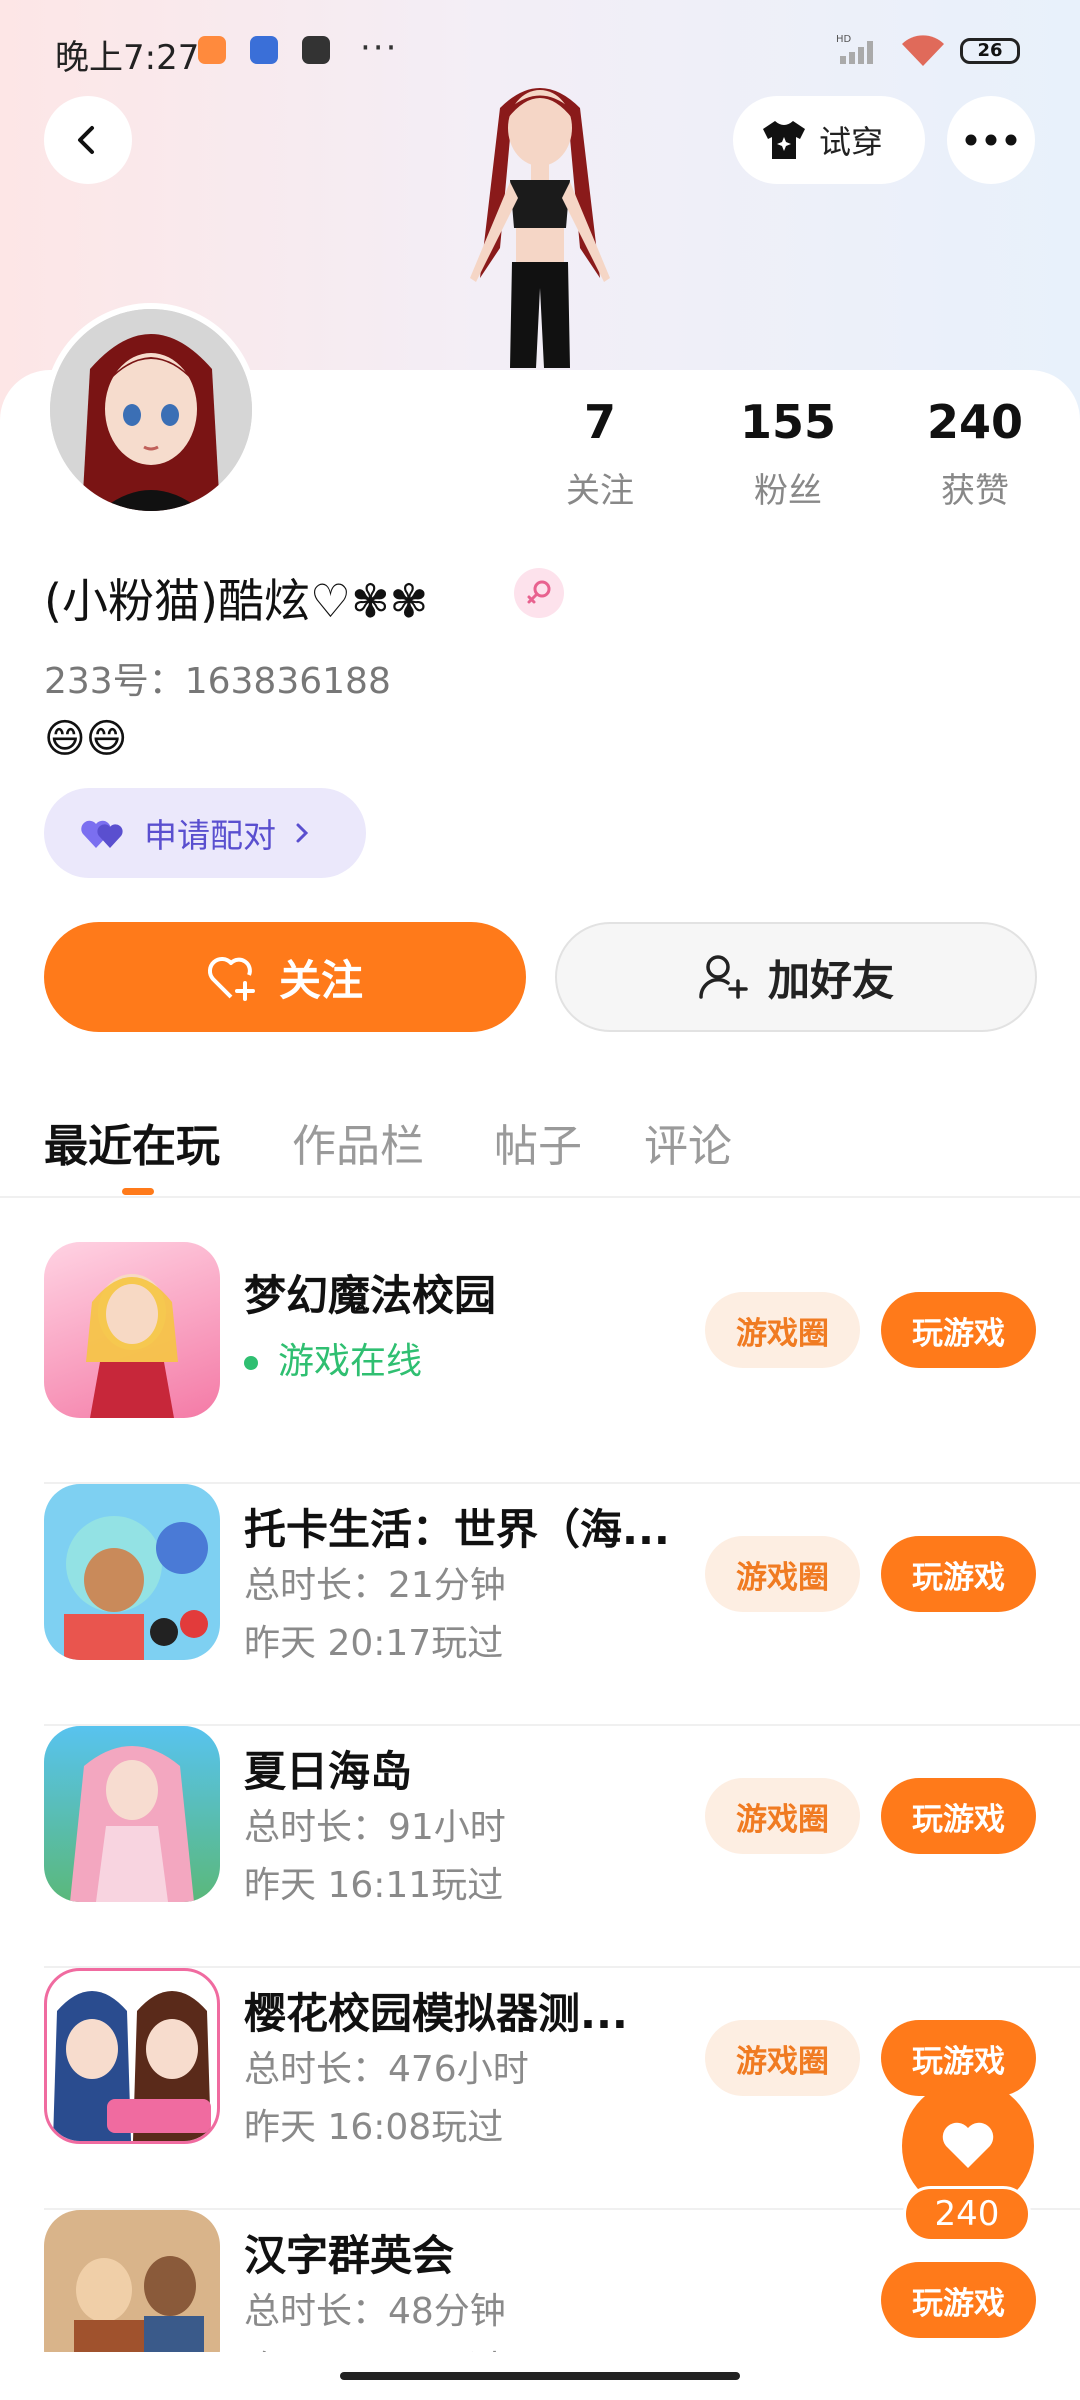  I want to click on add-user-icon, so click(723, 977).